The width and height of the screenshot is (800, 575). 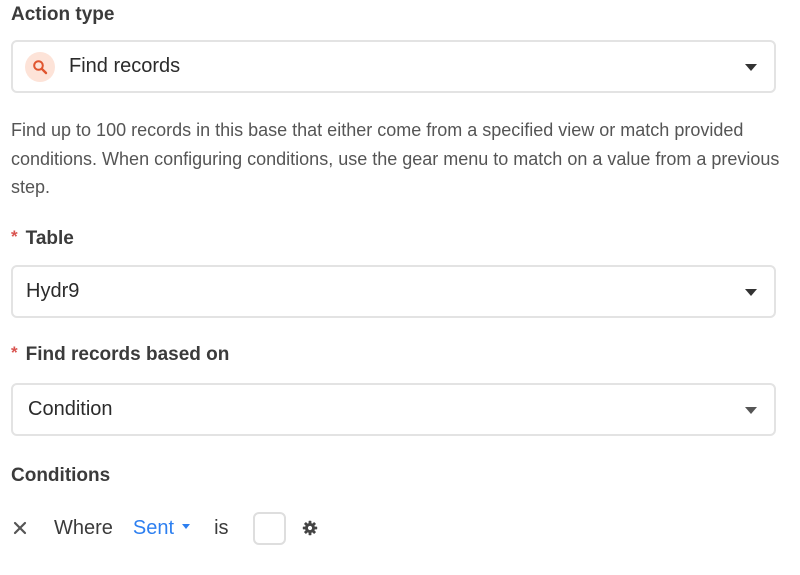 What do you see at coordinates (70, 409) in the screenshot?
I see `find-based-on-value: Condition` at bounding box center [70, 409].